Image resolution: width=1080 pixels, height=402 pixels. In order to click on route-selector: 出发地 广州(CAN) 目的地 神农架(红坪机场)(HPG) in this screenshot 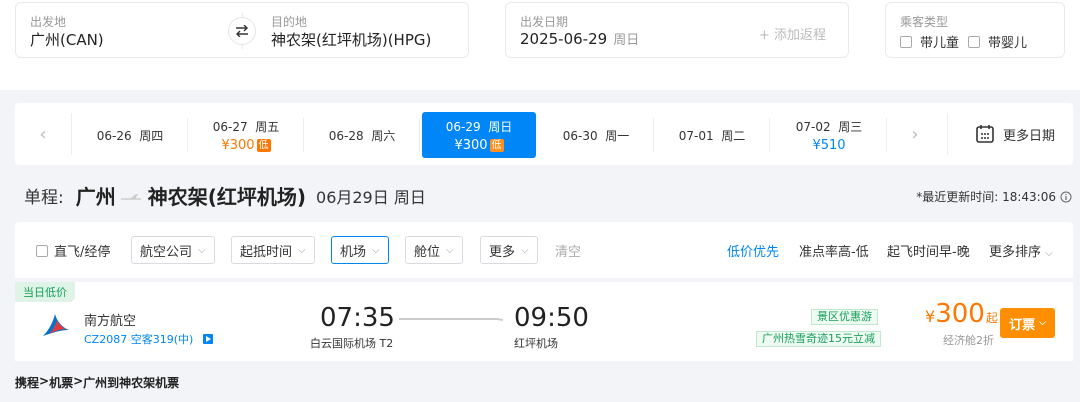, I will do `click(242, 30)`.